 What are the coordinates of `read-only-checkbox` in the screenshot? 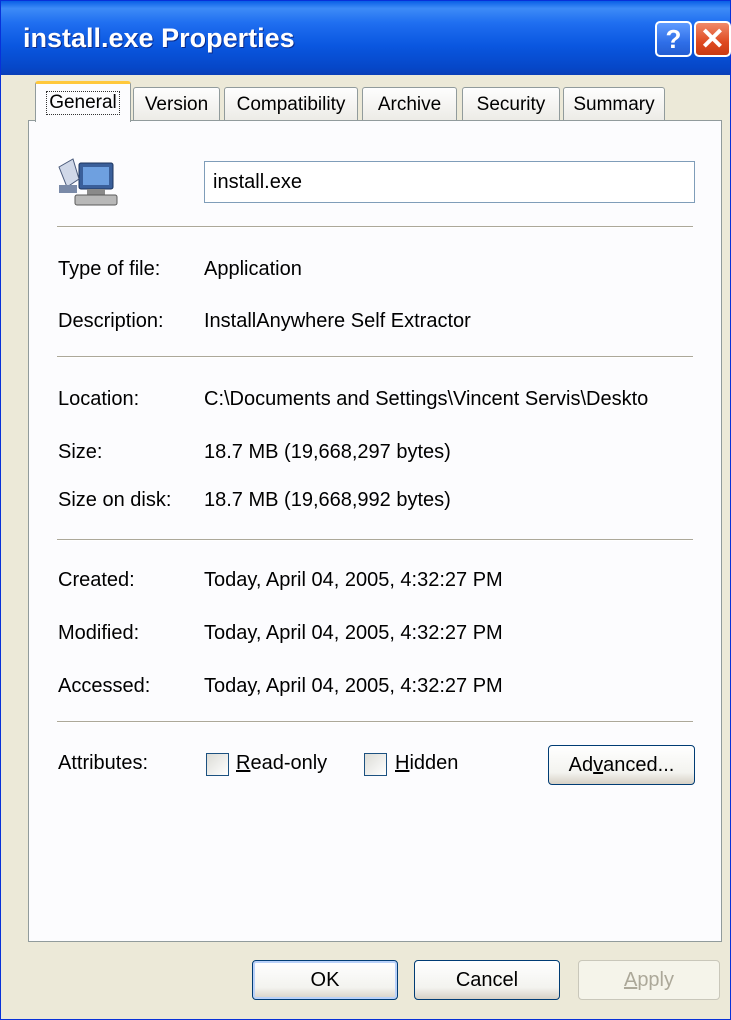 It's located at (217, 764).